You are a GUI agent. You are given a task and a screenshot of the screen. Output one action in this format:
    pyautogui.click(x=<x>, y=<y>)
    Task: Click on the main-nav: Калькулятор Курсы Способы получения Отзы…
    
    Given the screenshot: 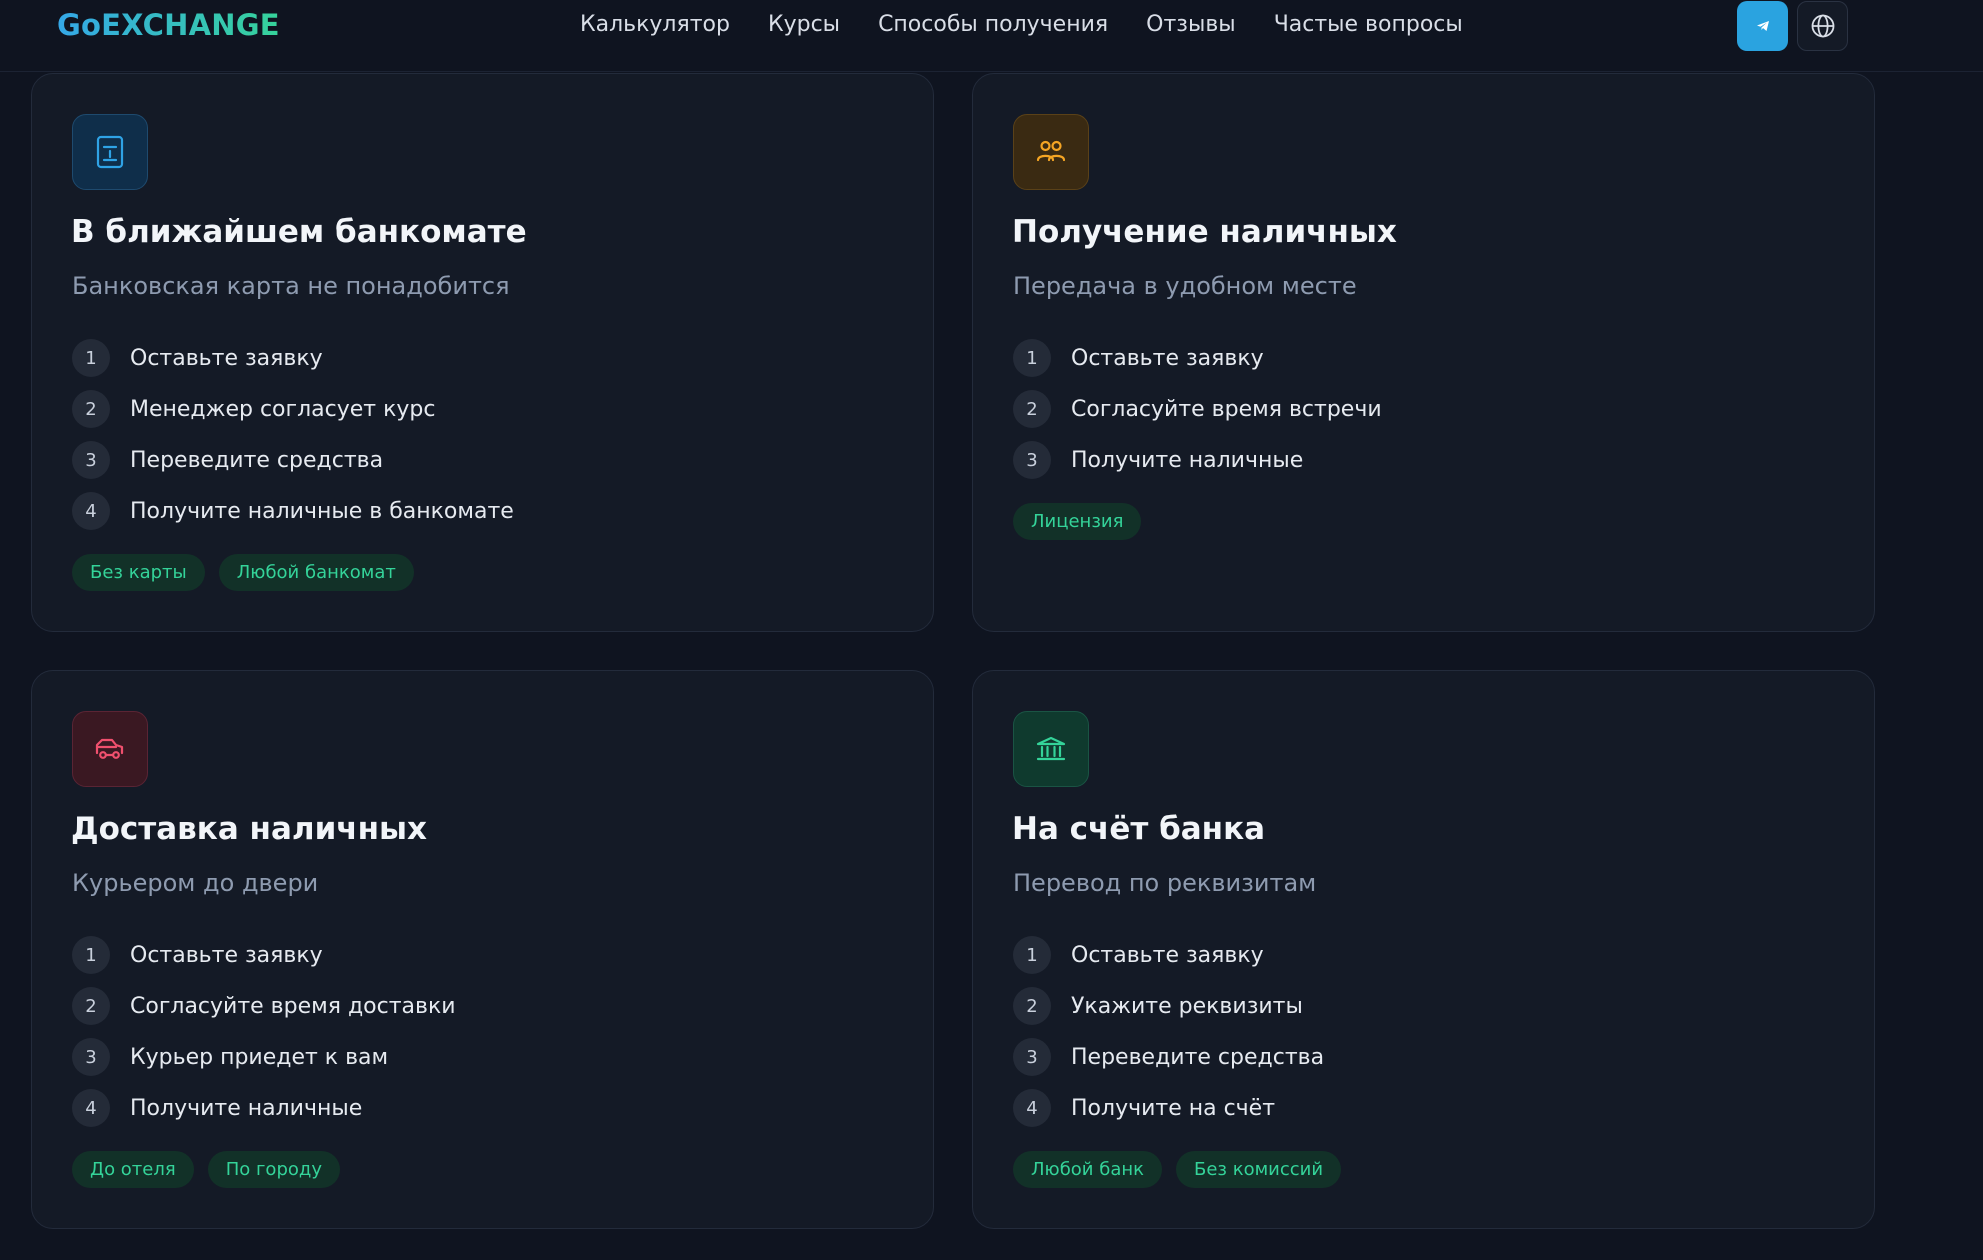 What is the action you would take?
    pyautogui.click(x=1021, y=24)
    